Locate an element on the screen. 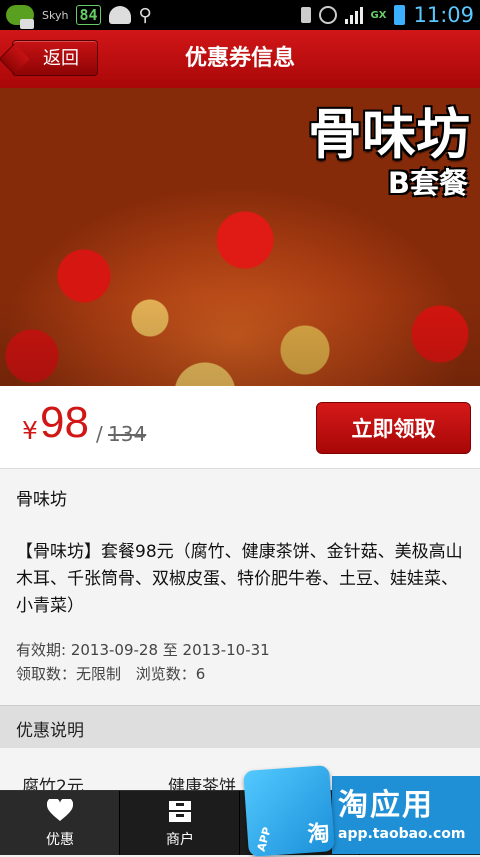  coupon-stats: 领取数：无限制 浏览数：6 is located at coordinates (115, 673).